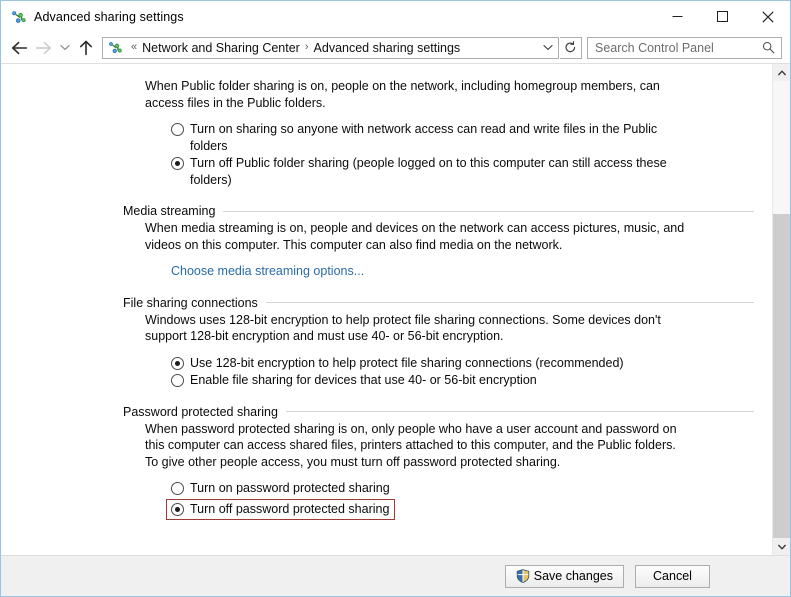 The width and height of the screenshot is (791, 597). I want to click on window-controls, so click(722, 16).